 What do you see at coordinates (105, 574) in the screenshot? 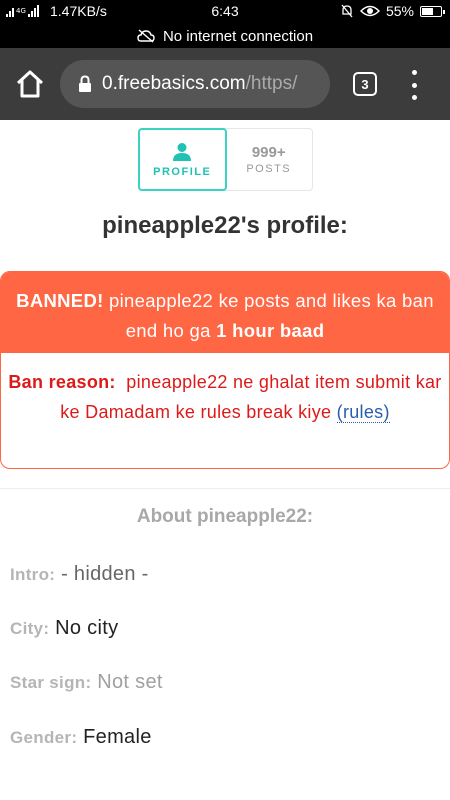
I see `intro-value: - hidden -` at bounding box center [105, 574].